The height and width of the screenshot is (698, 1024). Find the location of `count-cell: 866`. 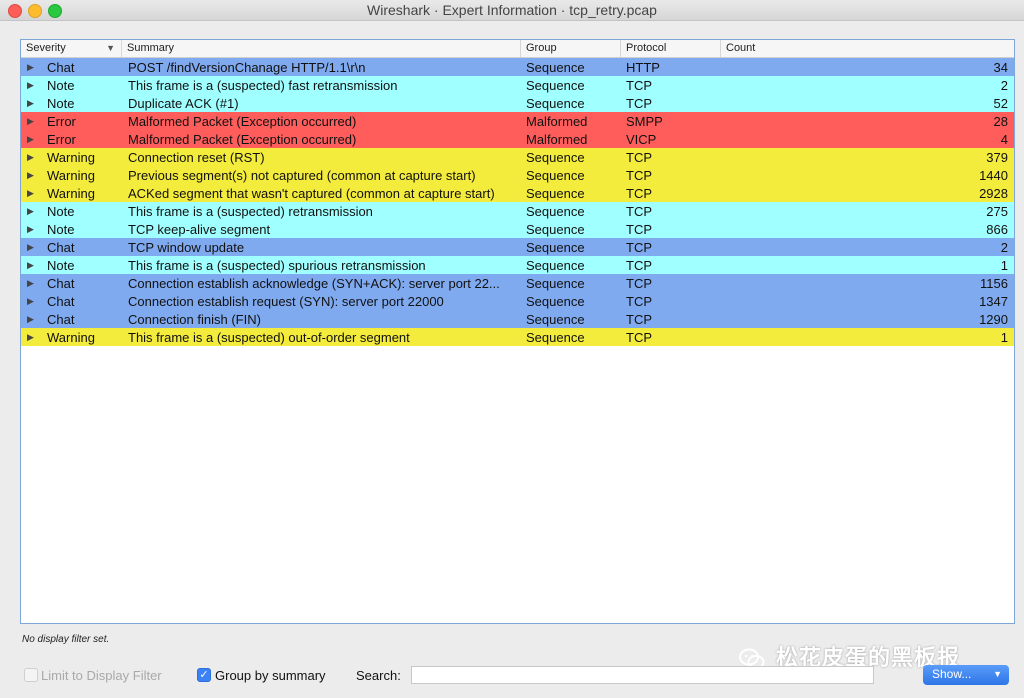

count-cell: 866 is located at coordinates (997, 229).